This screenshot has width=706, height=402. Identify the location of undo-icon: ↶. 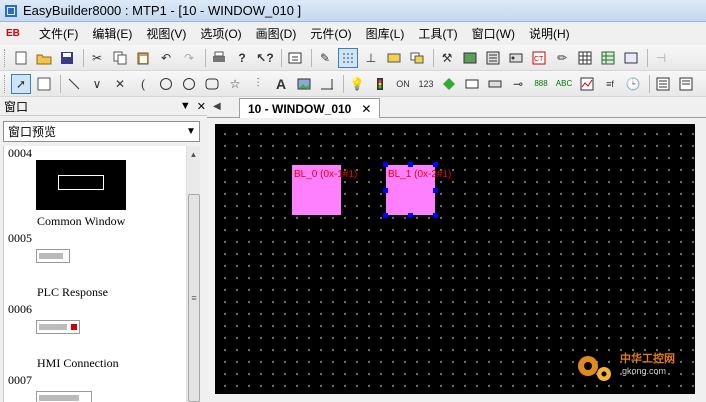
(166, 58).